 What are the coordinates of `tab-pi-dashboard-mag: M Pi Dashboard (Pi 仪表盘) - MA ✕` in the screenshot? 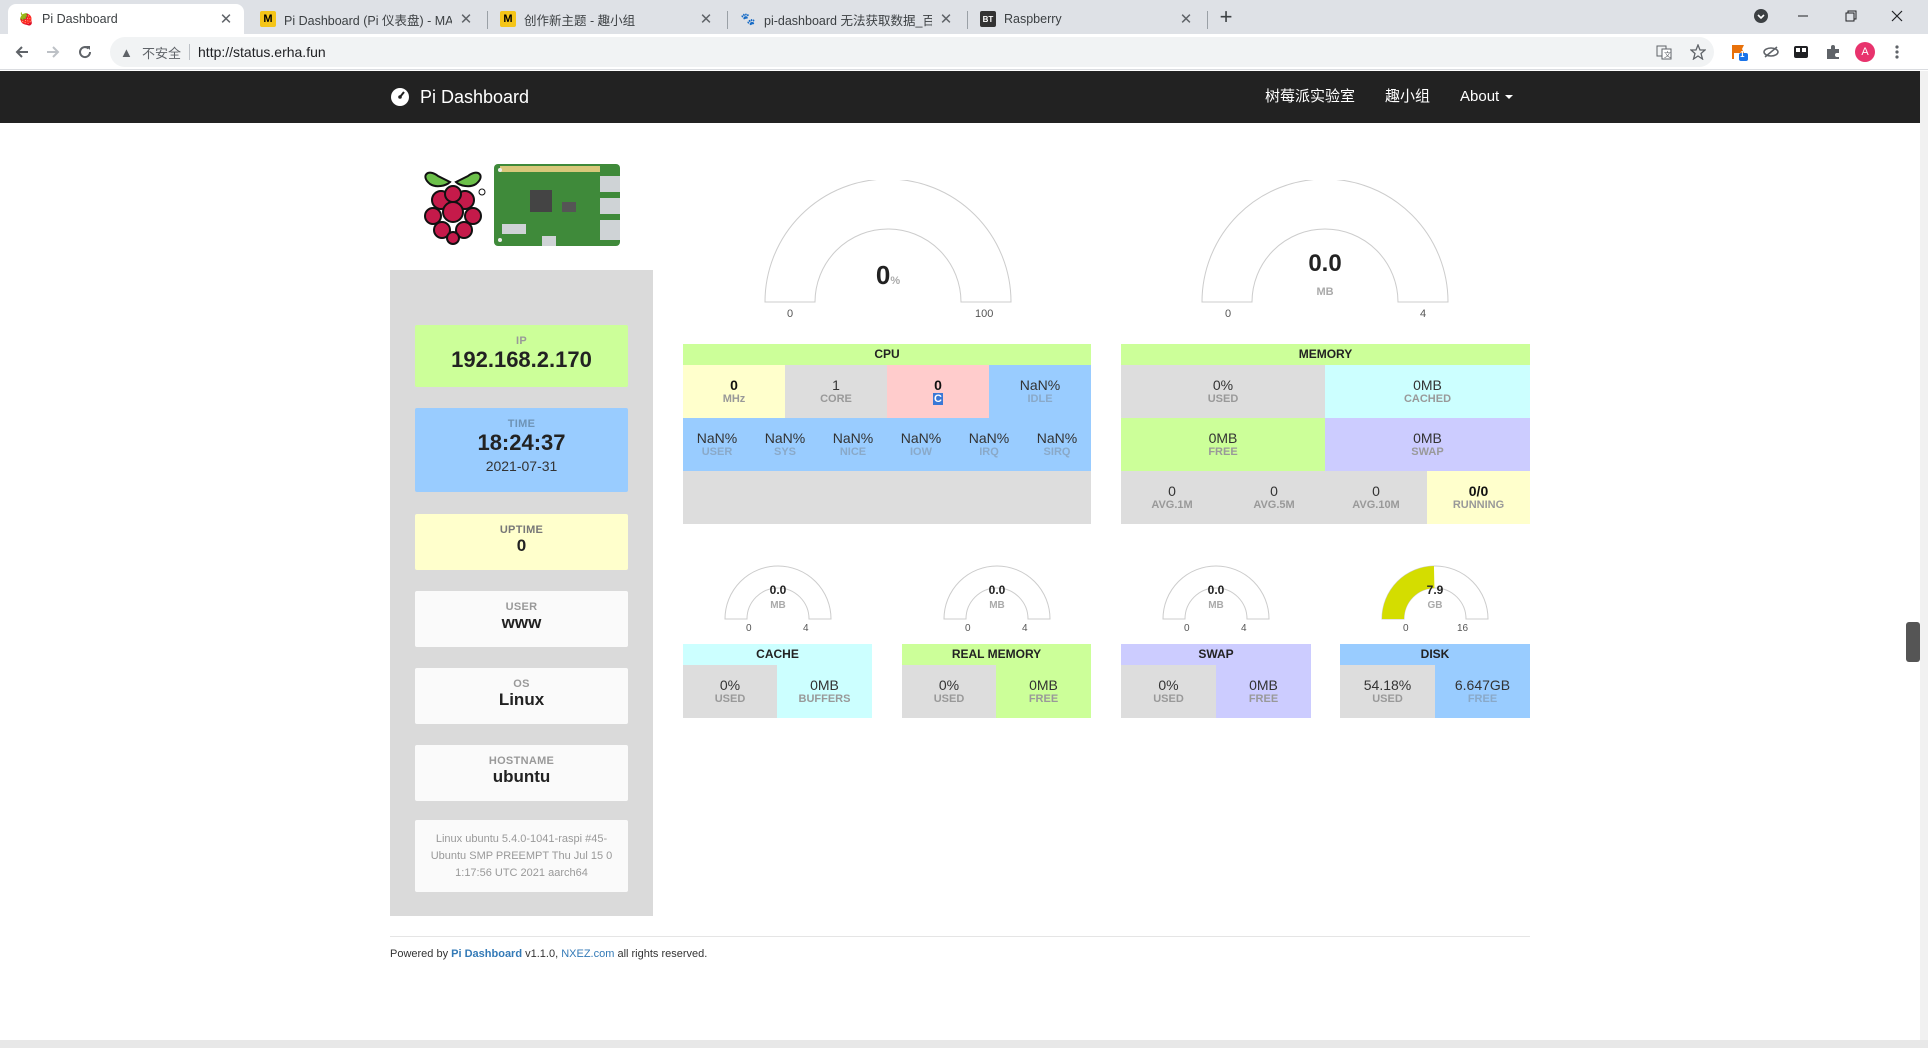 It's located at (367, 19).